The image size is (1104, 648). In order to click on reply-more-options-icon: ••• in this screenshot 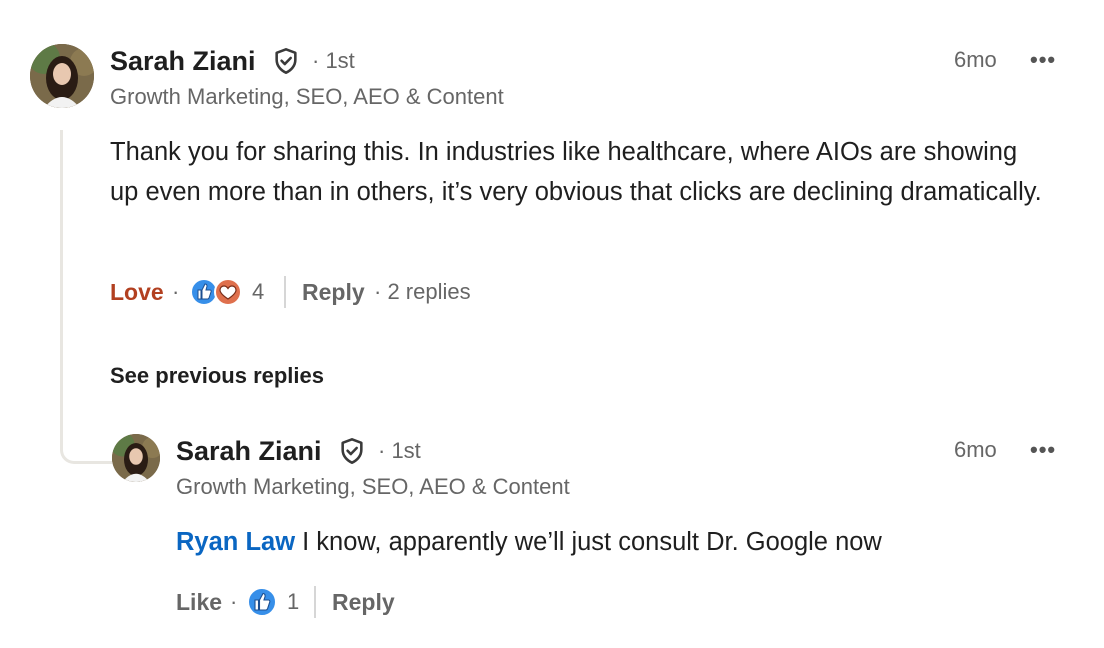, I will do `click(1043, 450)`.